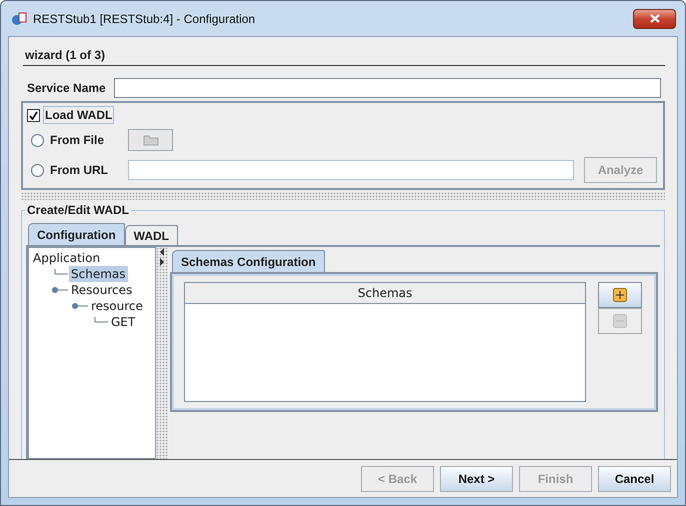  Describe the element at coordinates (79, 170) in the screenshot. I see `source-label: From URL` at that location.